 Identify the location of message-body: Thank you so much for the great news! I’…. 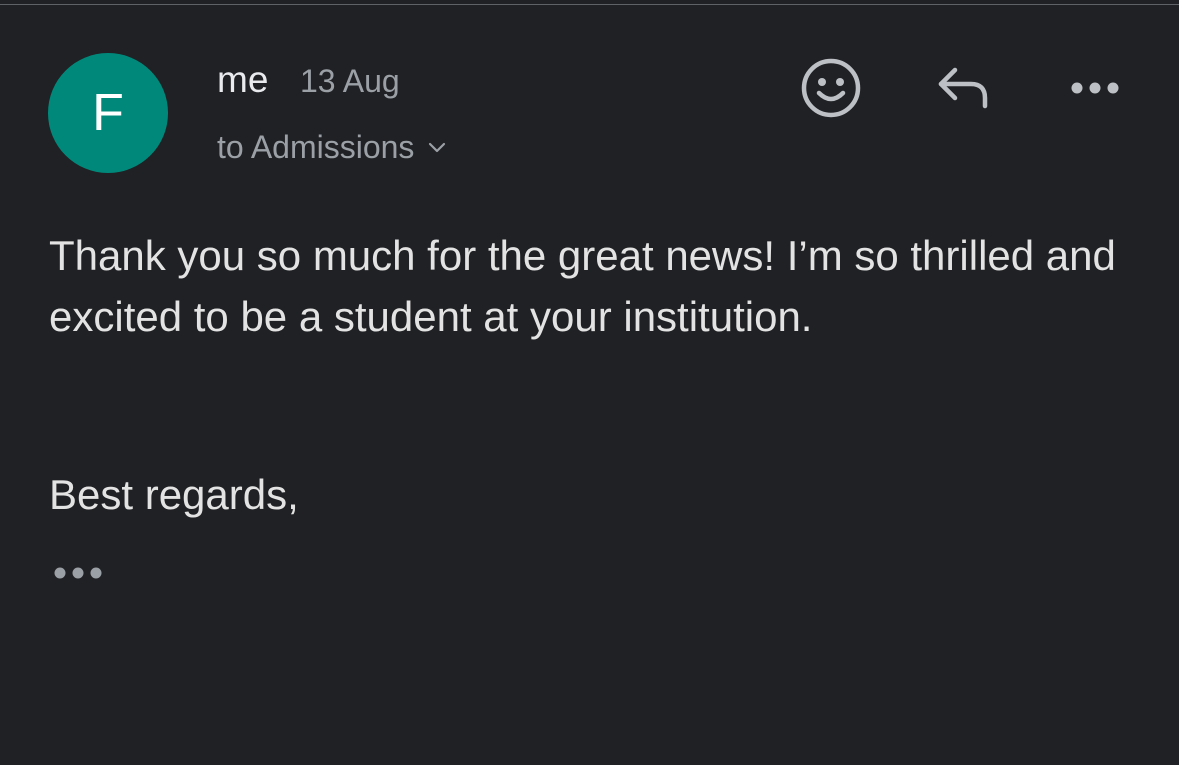
(582, 286).